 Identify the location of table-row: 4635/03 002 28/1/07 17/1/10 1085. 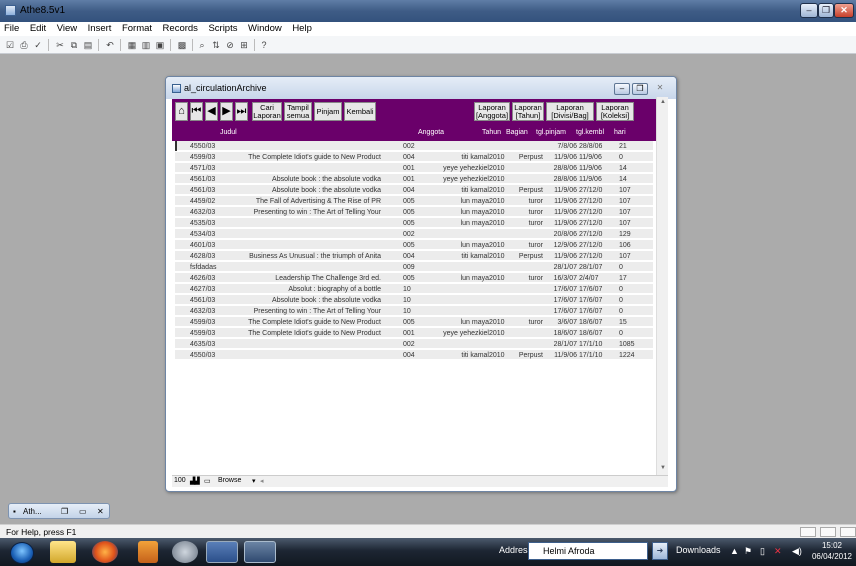
(414, 344).